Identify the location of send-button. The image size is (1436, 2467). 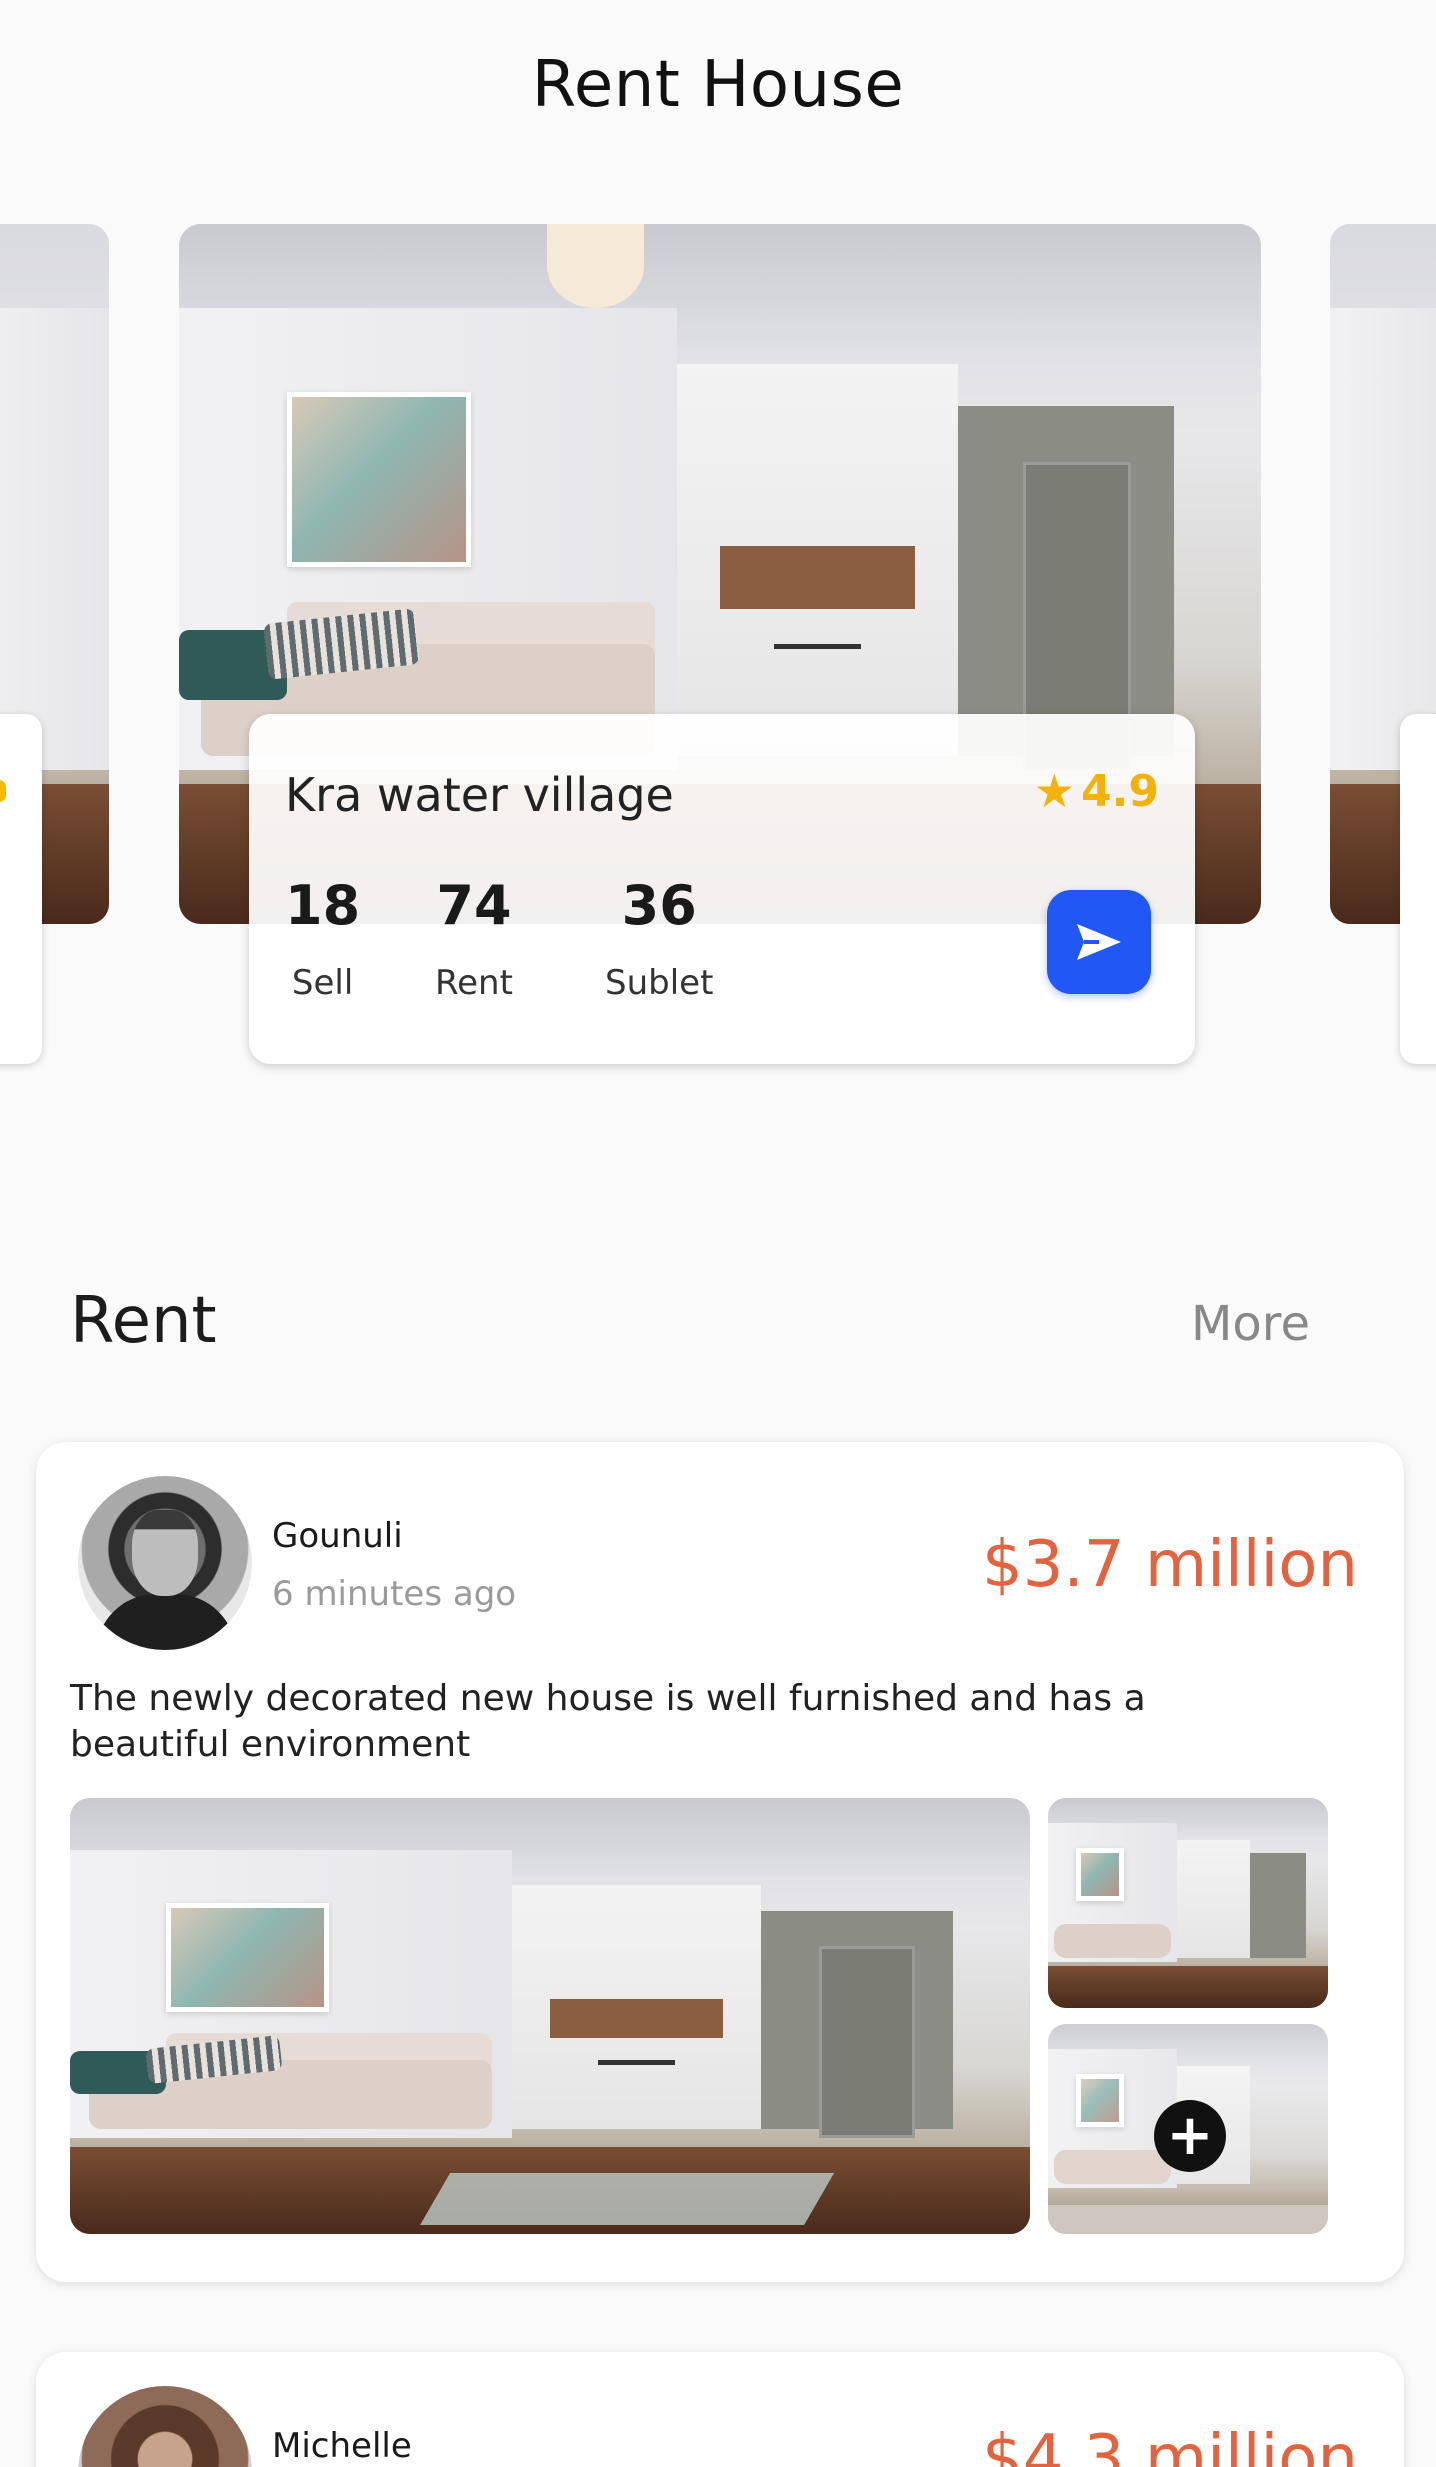
(1099, 942).